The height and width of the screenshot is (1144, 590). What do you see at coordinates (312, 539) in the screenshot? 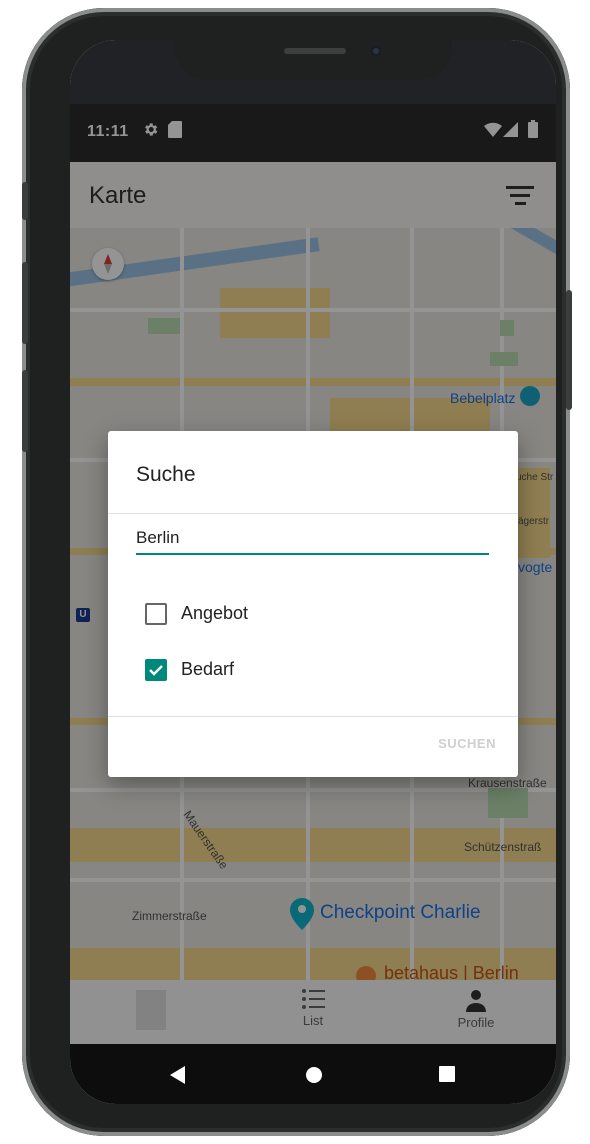
I see `search-input` at bounding box center [312, 539].